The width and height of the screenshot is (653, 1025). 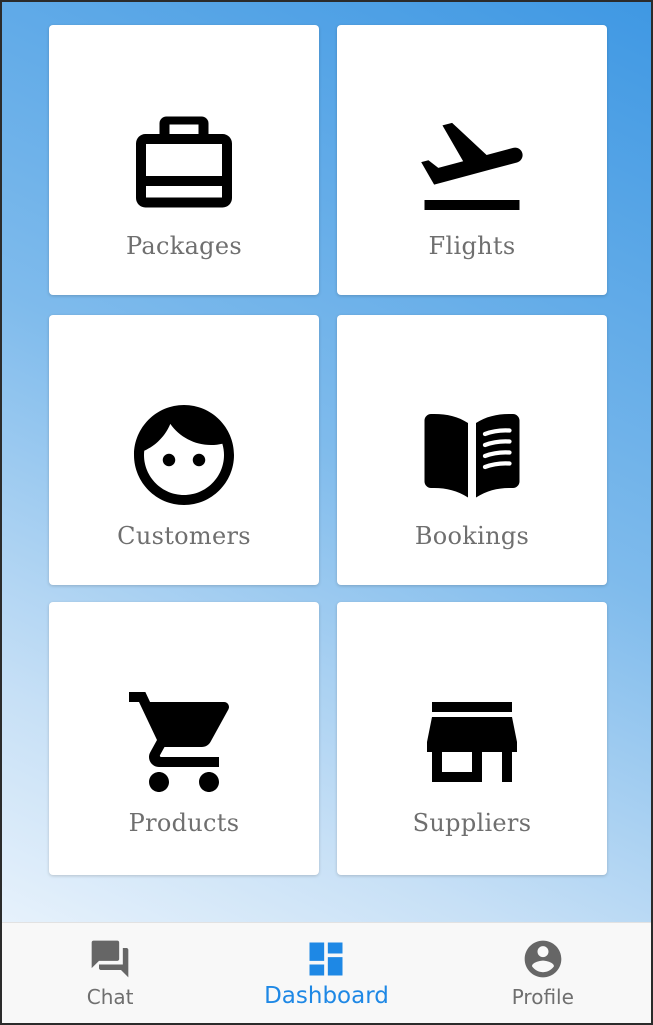 I want to click on nav-item-chat: Chat, so click(x=110, y=973).